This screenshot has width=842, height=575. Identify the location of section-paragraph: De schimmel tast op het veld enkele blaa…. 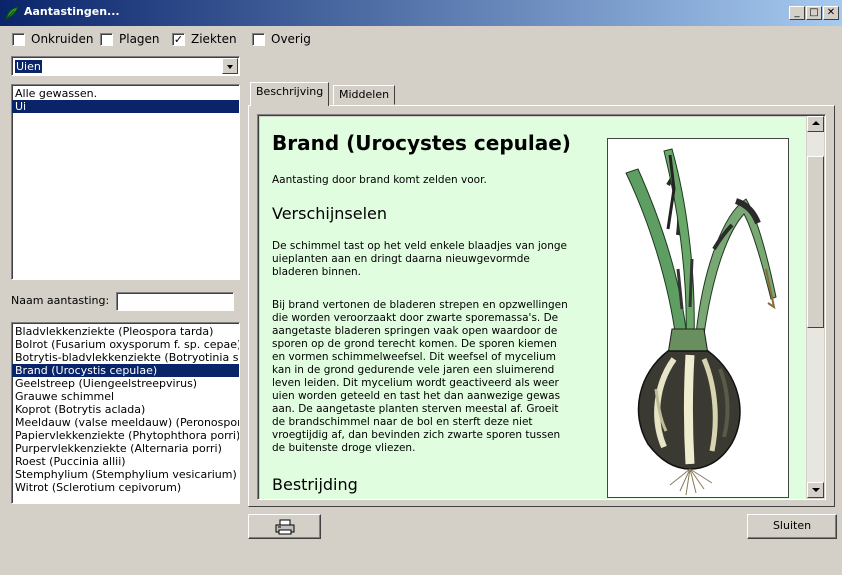
(419, 259).